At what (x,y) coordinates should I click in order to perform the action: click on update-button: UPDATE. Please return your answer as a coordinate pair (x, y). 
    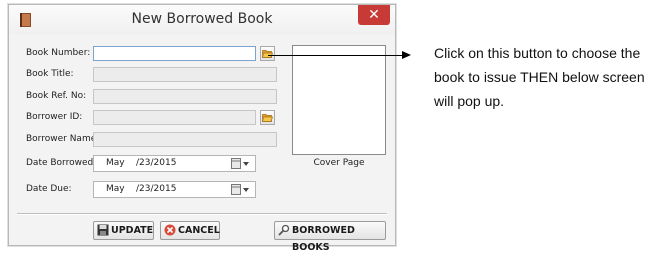
    Looking at the image, I should click on (123, 230).